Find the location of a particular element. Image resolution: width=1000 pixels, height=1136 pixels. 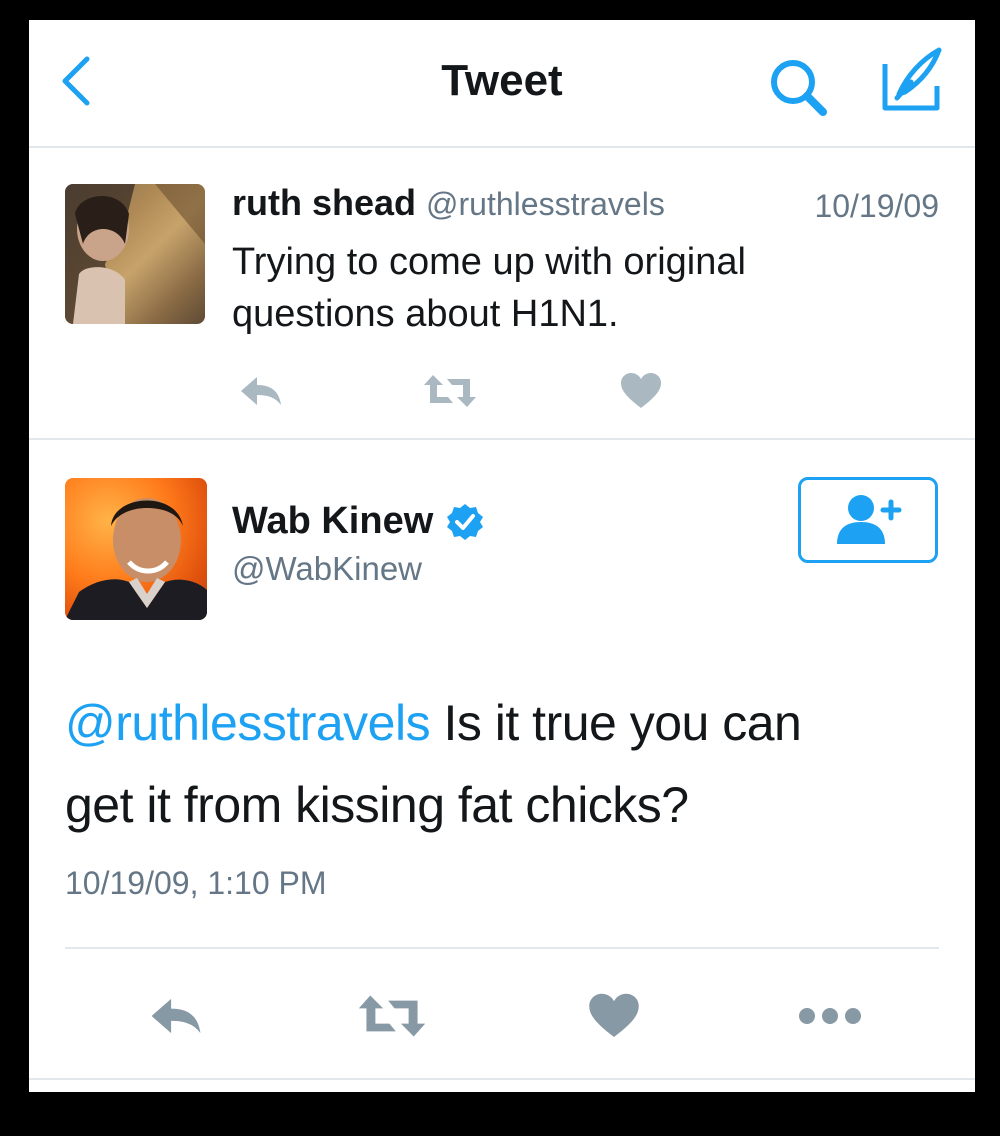

author-handle: @ruthlesstravels is located at coordinates (545, 204).